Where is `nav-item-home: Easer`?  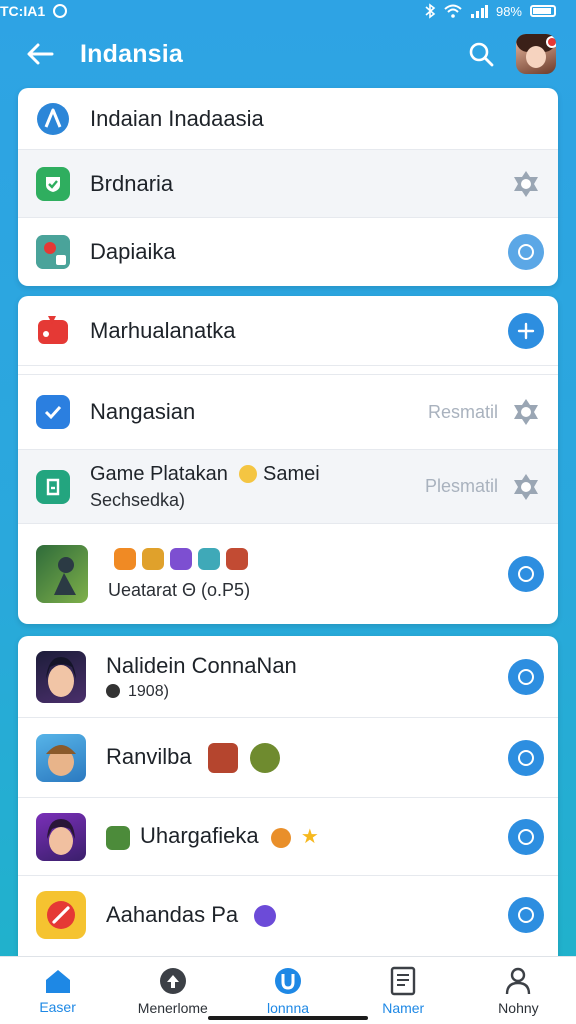
nav-item-home: Easer is located at coordinates (57, 990).